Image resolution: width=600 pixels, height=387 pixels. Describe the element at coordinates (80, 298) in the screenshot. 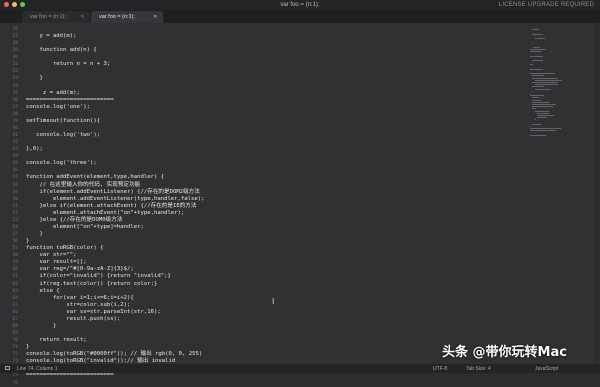

I see `code-line: for(var i=1;i<=6;i=i+2){` at that location.